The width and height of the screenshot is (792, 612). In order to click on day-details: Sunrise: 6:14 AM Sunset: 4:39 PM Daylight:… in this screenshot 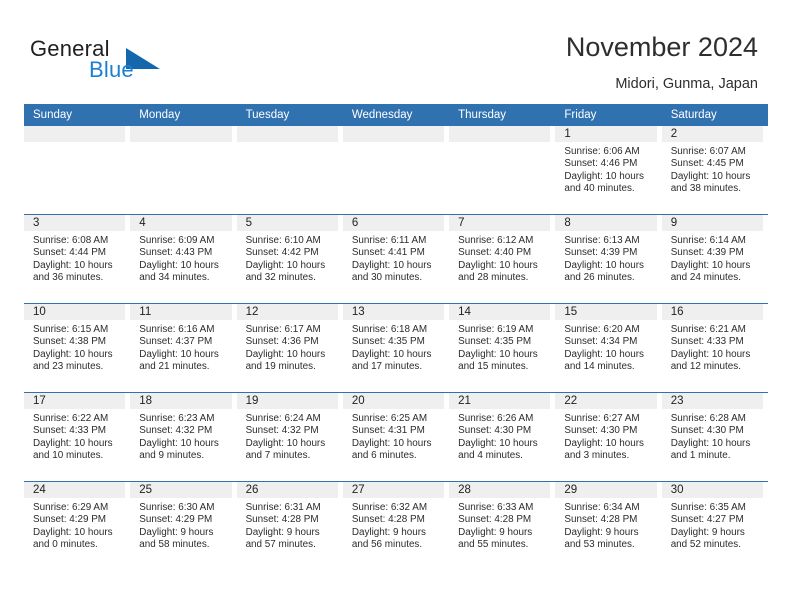, I will do `click(712, 258)`.